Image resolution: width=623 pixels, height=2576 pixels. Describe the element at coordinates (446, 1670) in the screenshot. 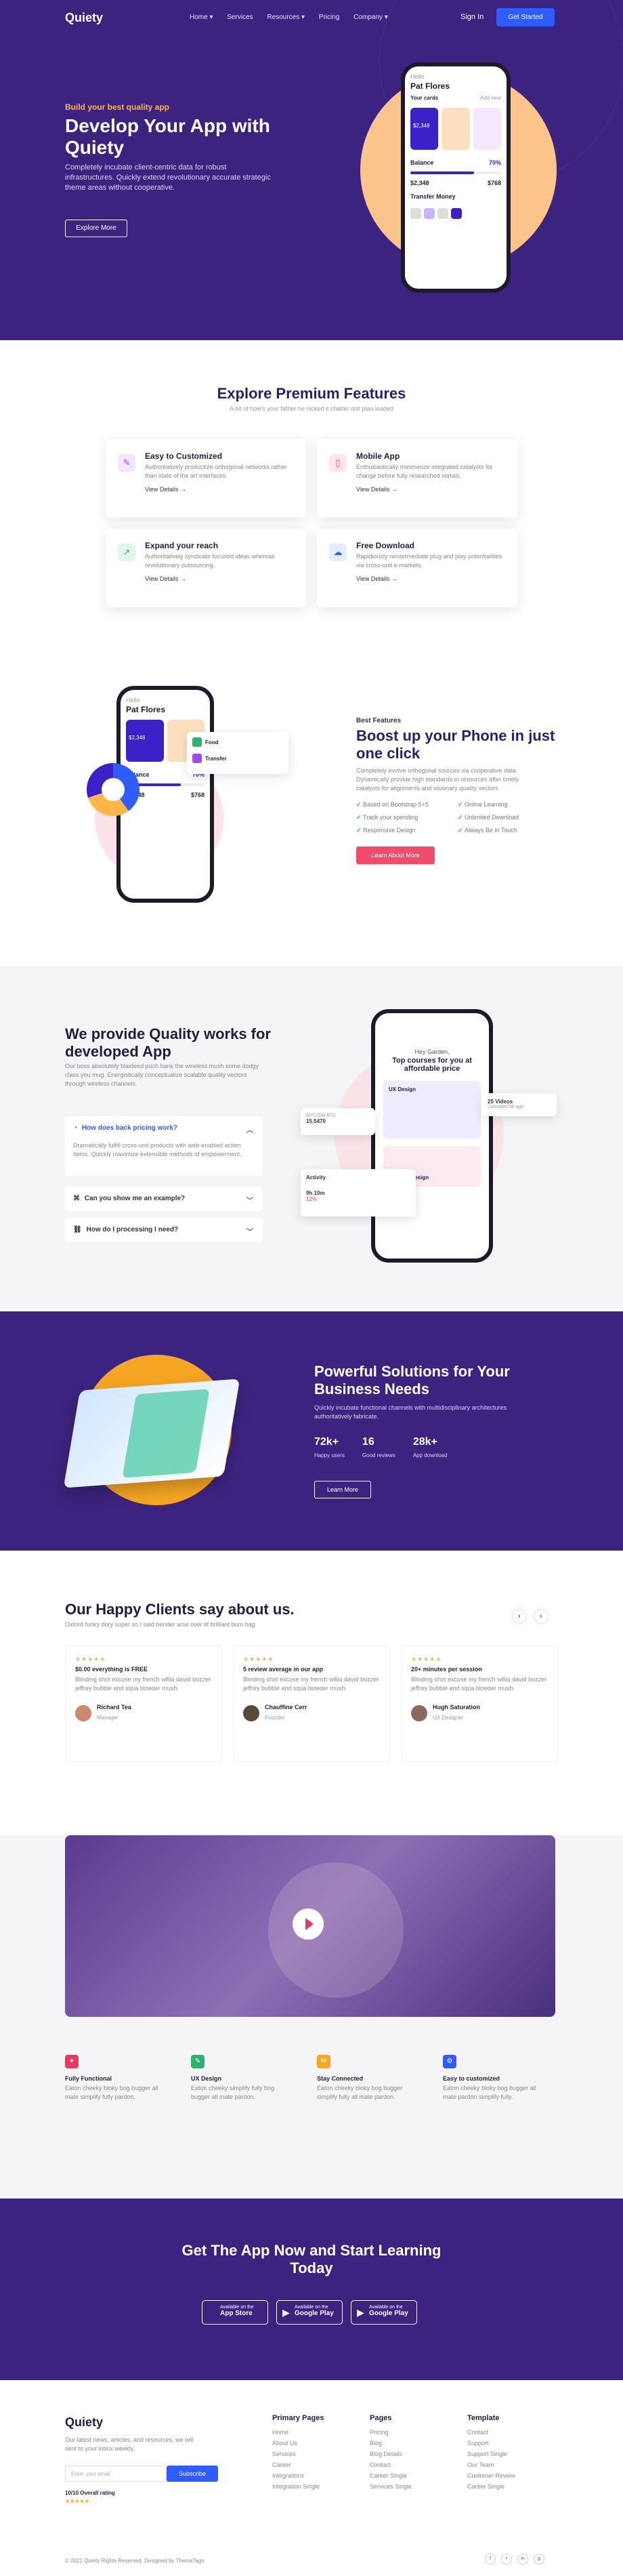

I see `testimonial-headline: 20+ minutes per session` at that location.